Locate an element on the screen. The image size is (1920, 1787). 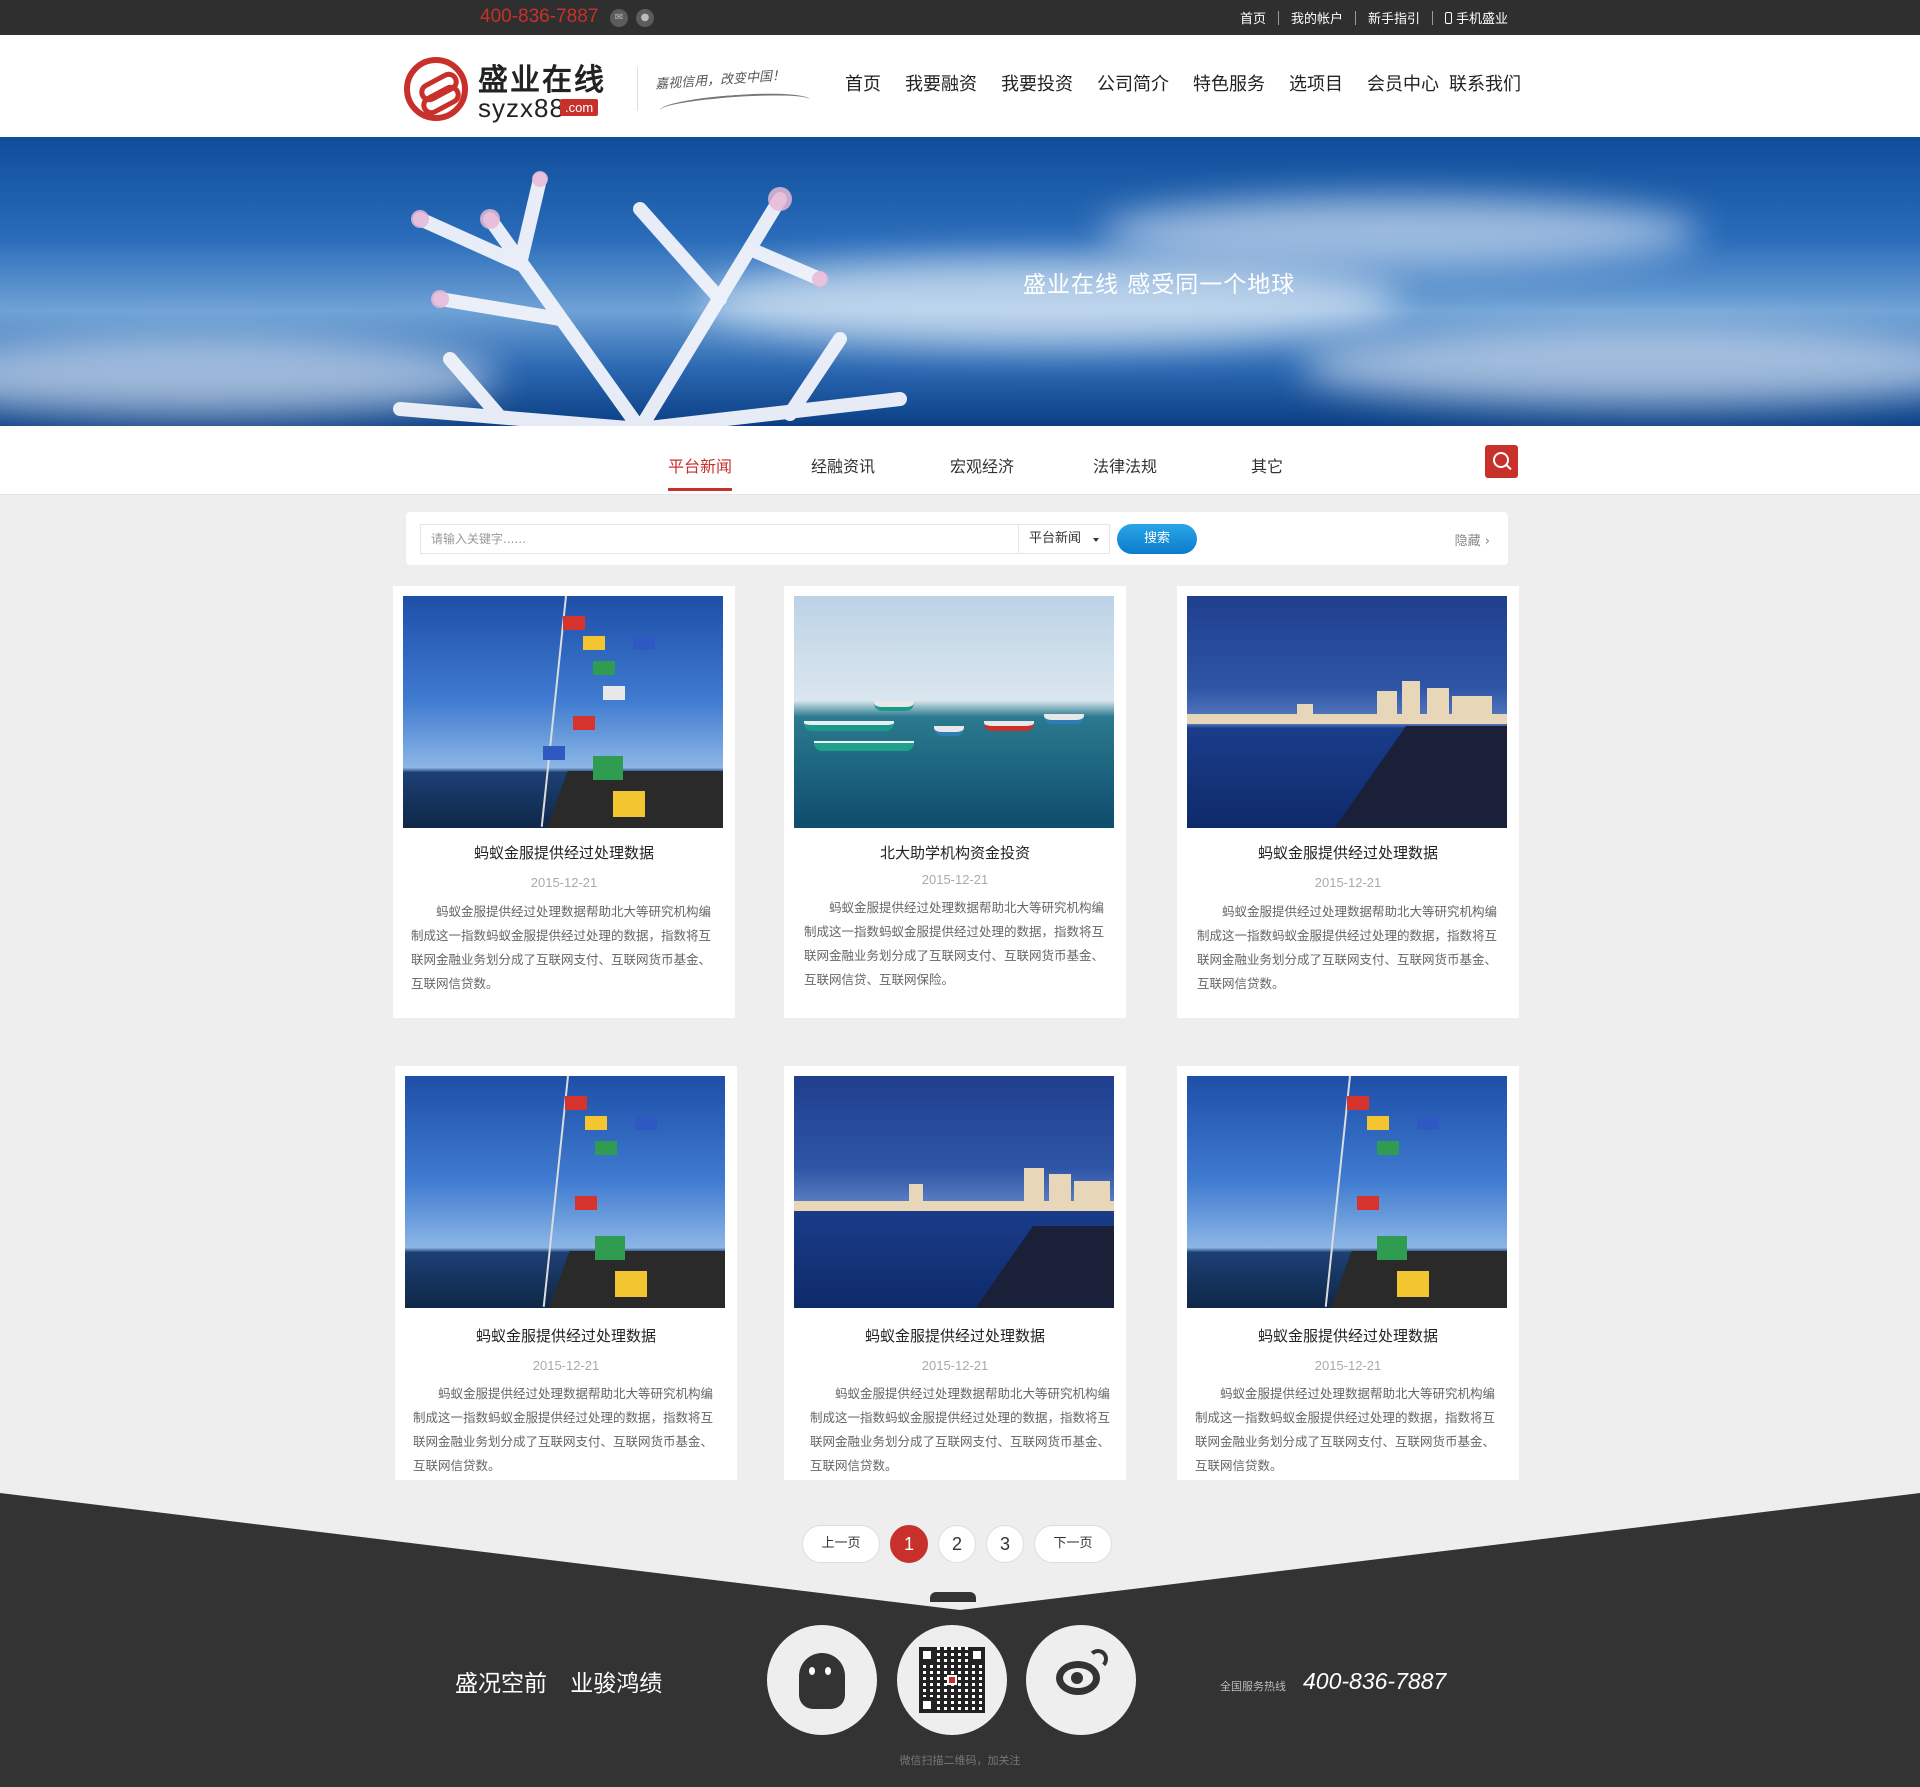
nav-invest: 我要投资 is located at coordinates (1037, 83).